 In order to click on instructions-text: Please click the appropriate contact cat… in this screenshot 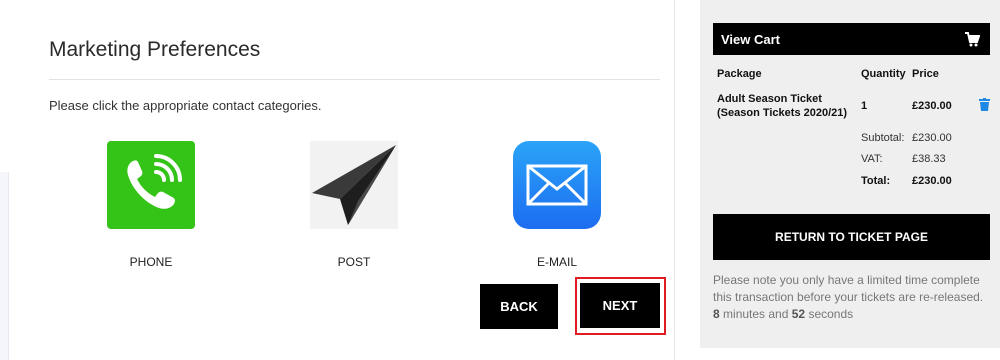, I will do `click(185, 105)`.